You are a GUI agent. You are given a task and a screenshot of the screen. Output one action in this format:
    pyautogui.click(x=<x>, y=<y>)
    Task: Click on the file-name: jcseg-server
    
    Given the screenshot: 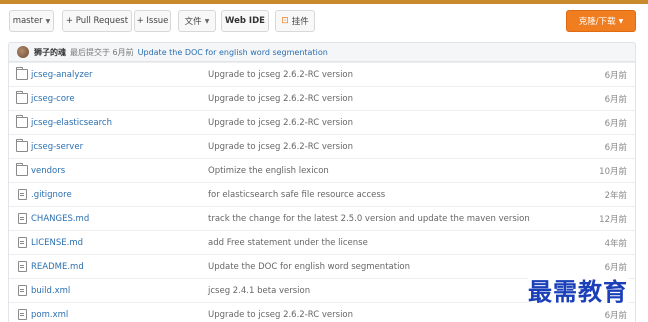 What is the action you would take?
    pyautogui.click(x=57, y=147)
    